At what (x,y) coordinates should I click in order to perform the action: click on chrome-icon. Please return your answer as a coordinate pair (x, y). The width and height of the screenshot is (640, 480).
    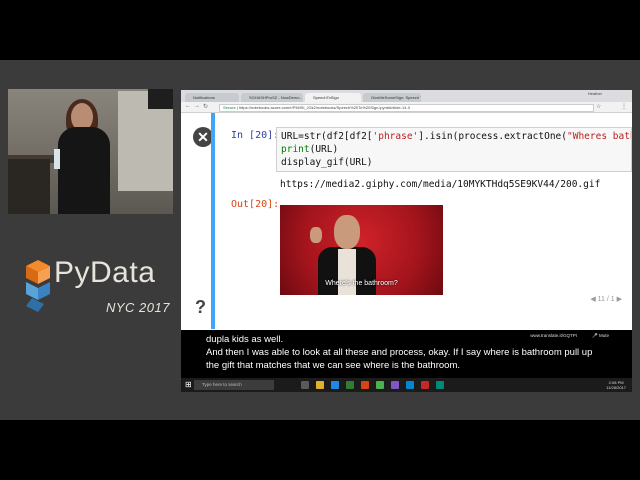
    Looking at the image, I should click on (380, 385).